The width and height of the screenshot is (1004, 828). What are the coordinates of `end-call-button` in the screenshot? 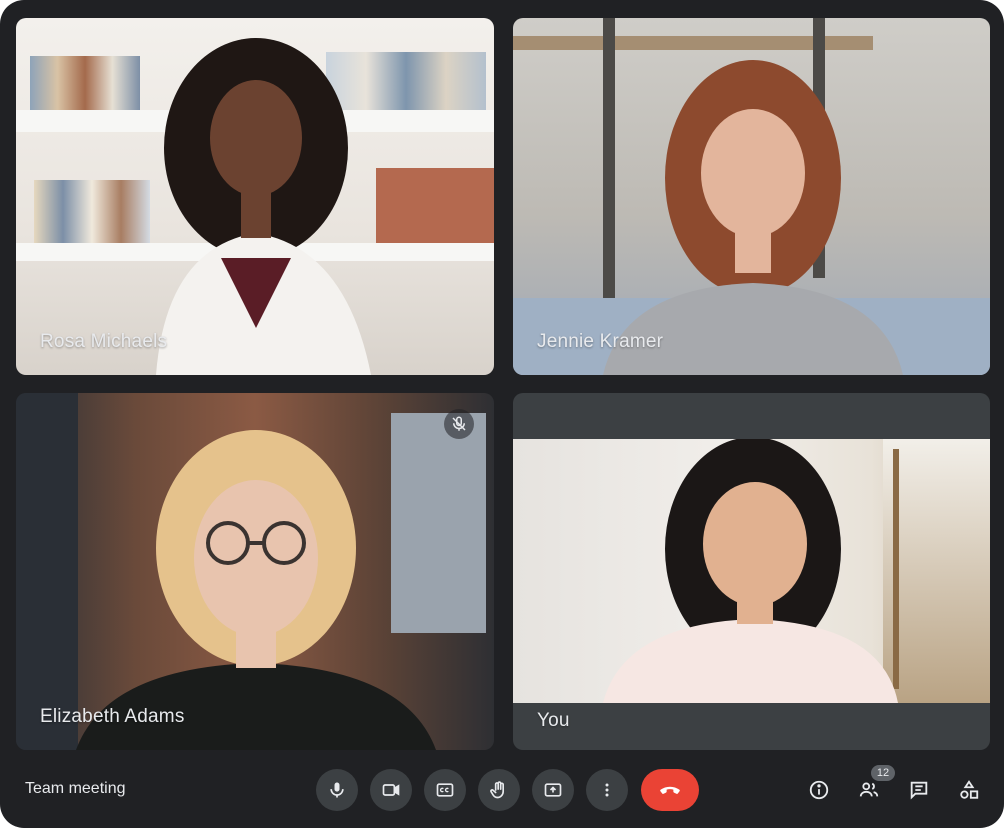 It's located at (670, 790).